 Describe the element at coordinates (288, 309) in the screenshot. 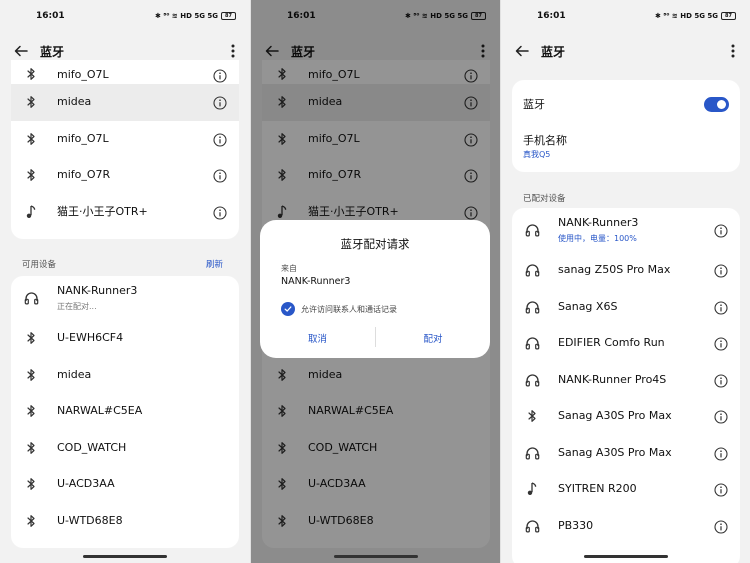

I see `checkbox-checked-icon` at that location.